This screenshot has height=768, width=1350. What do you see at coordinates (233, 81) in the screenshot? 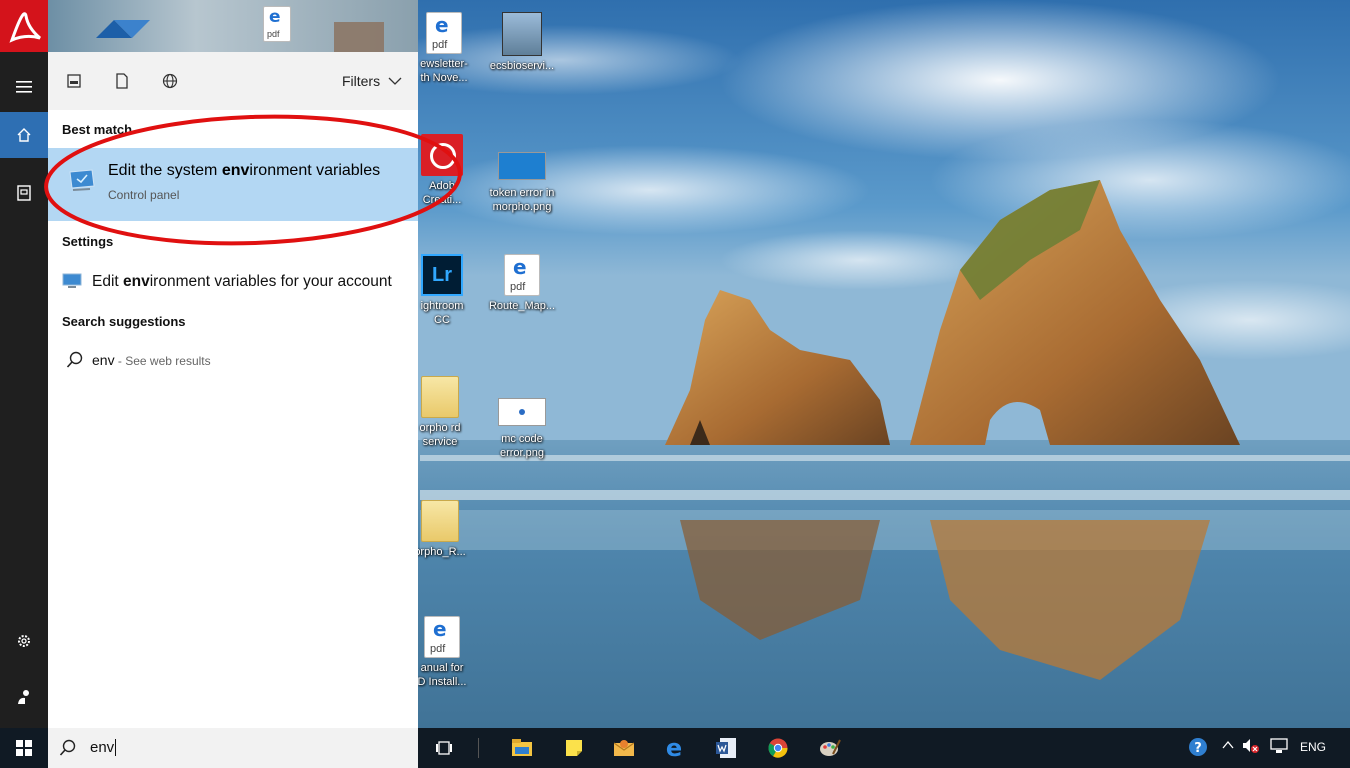
I see `filter-bar: Filters` at bounding box center [233, 81].